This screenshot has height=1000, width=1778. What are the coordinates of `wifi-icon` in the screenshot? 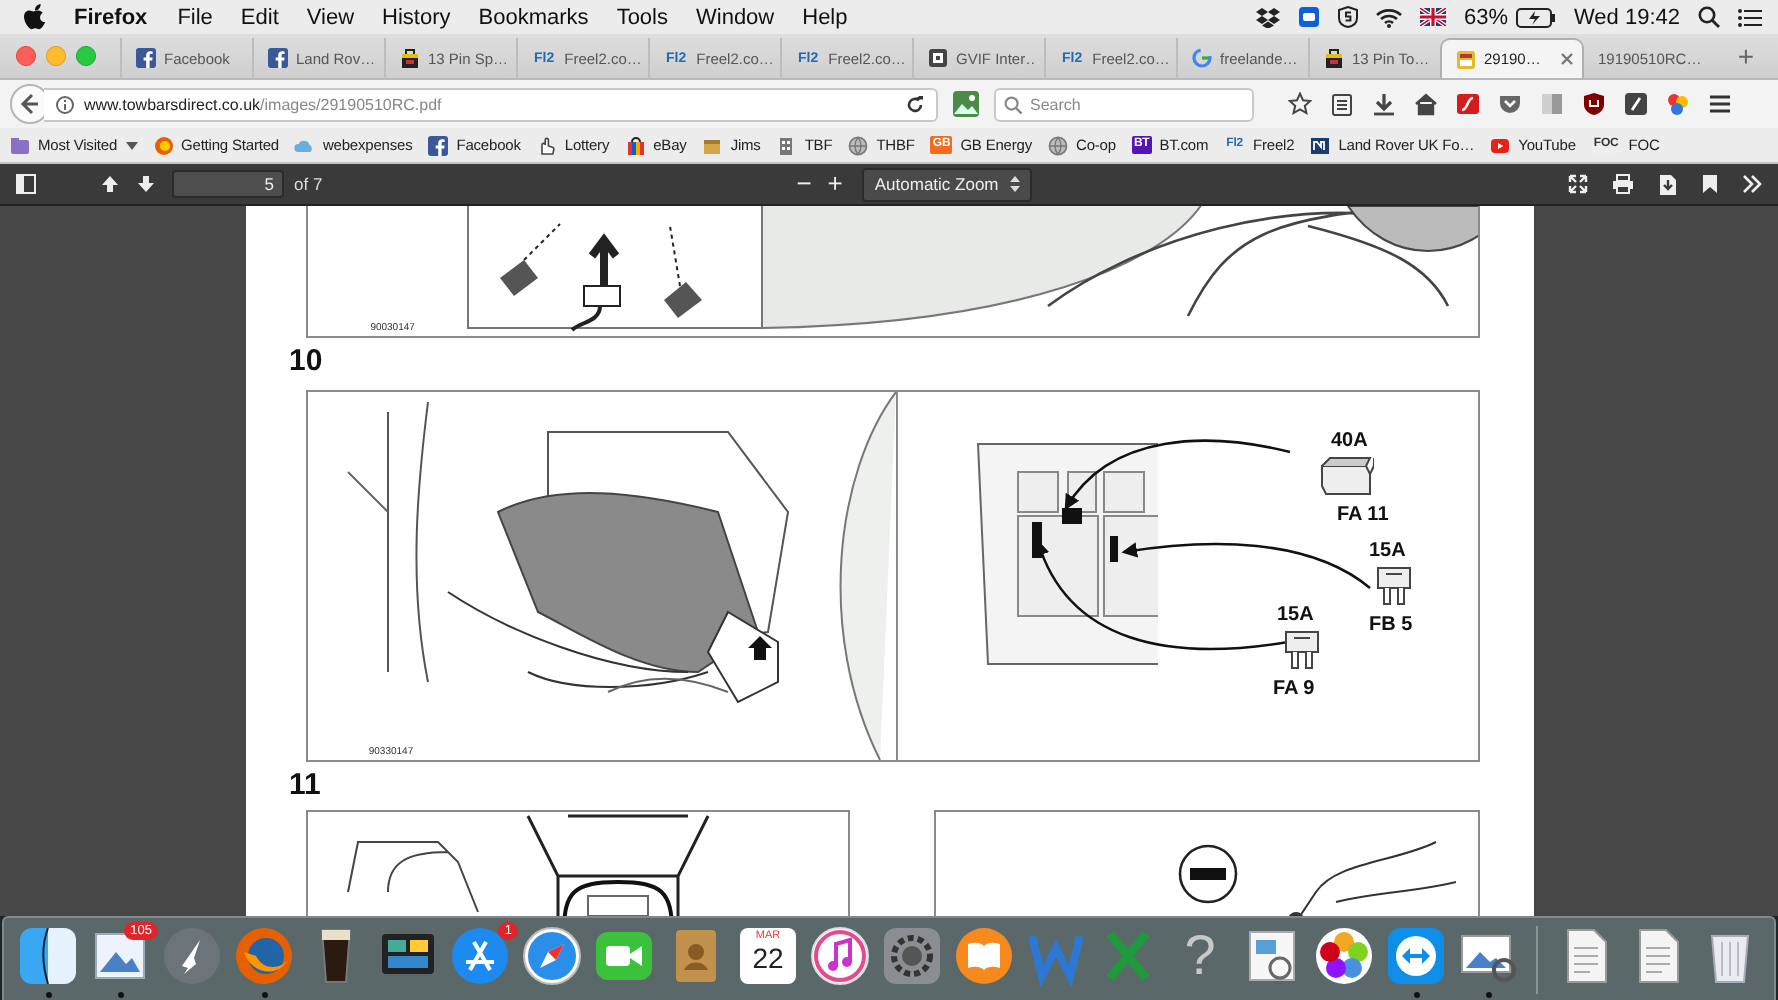 It's located at (1388, 17).